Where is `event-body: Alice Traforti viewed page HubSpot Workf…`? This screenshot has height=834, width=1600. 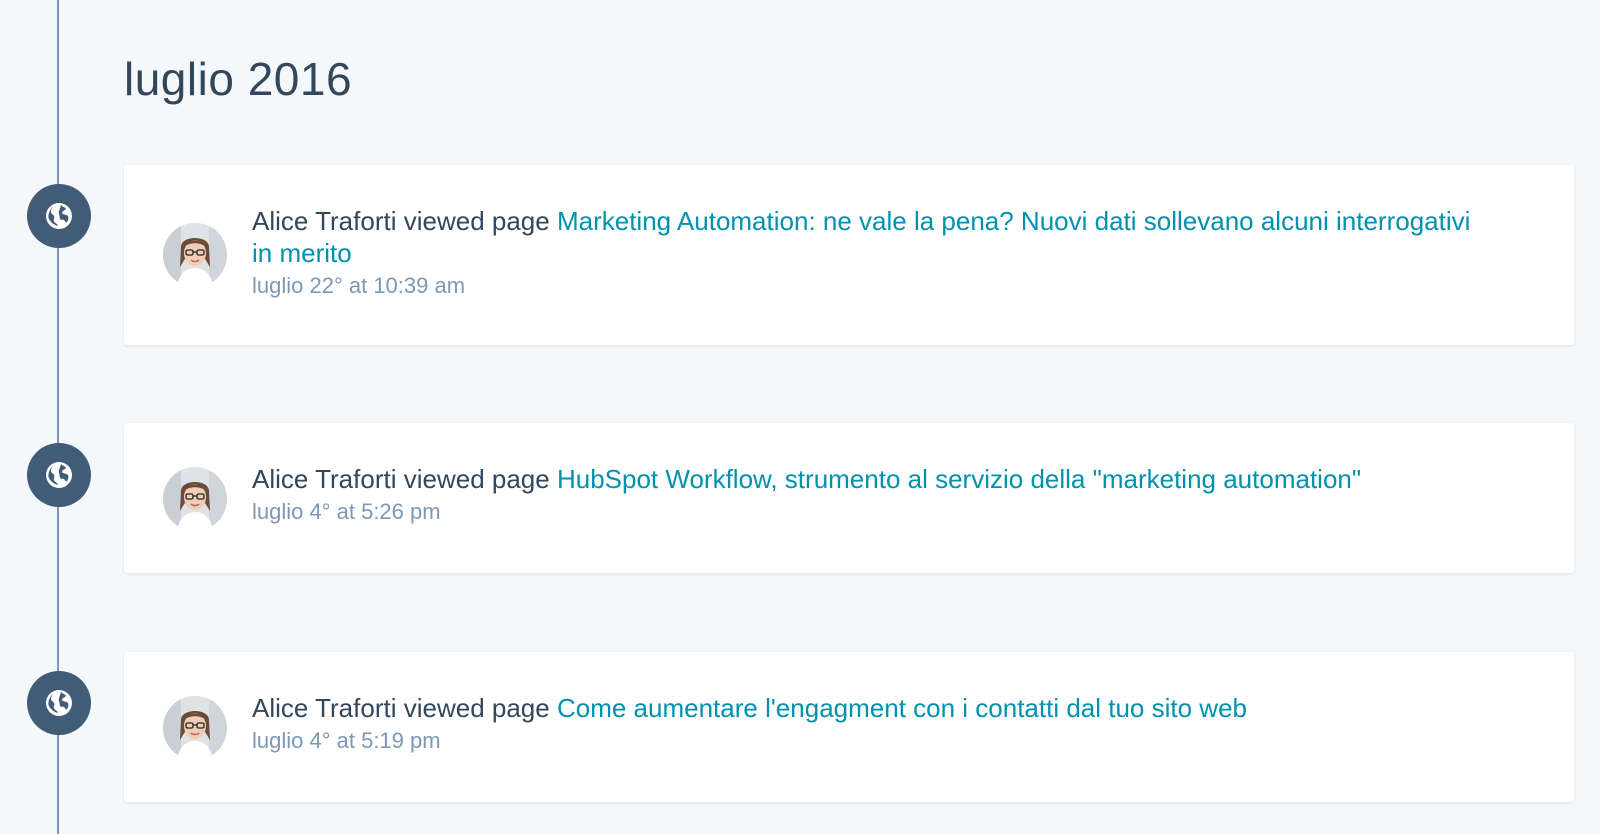 event-body: Alice Traforti viewed page HubSpot Workf… is located at coordinates (873, 495).